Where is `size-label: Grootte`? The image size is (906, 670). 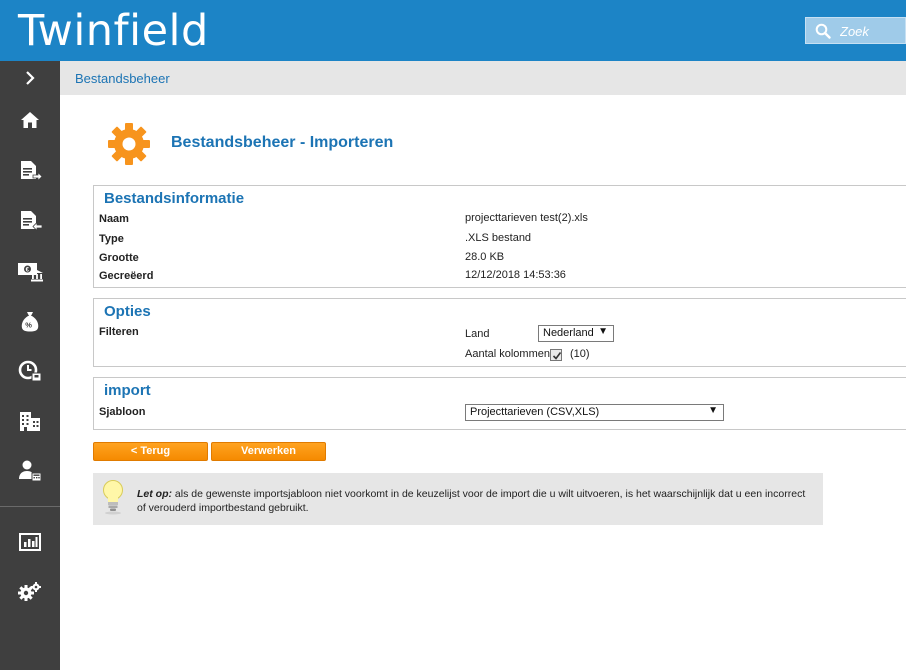
size-label: Grootte is located at coordinates (119, 258).